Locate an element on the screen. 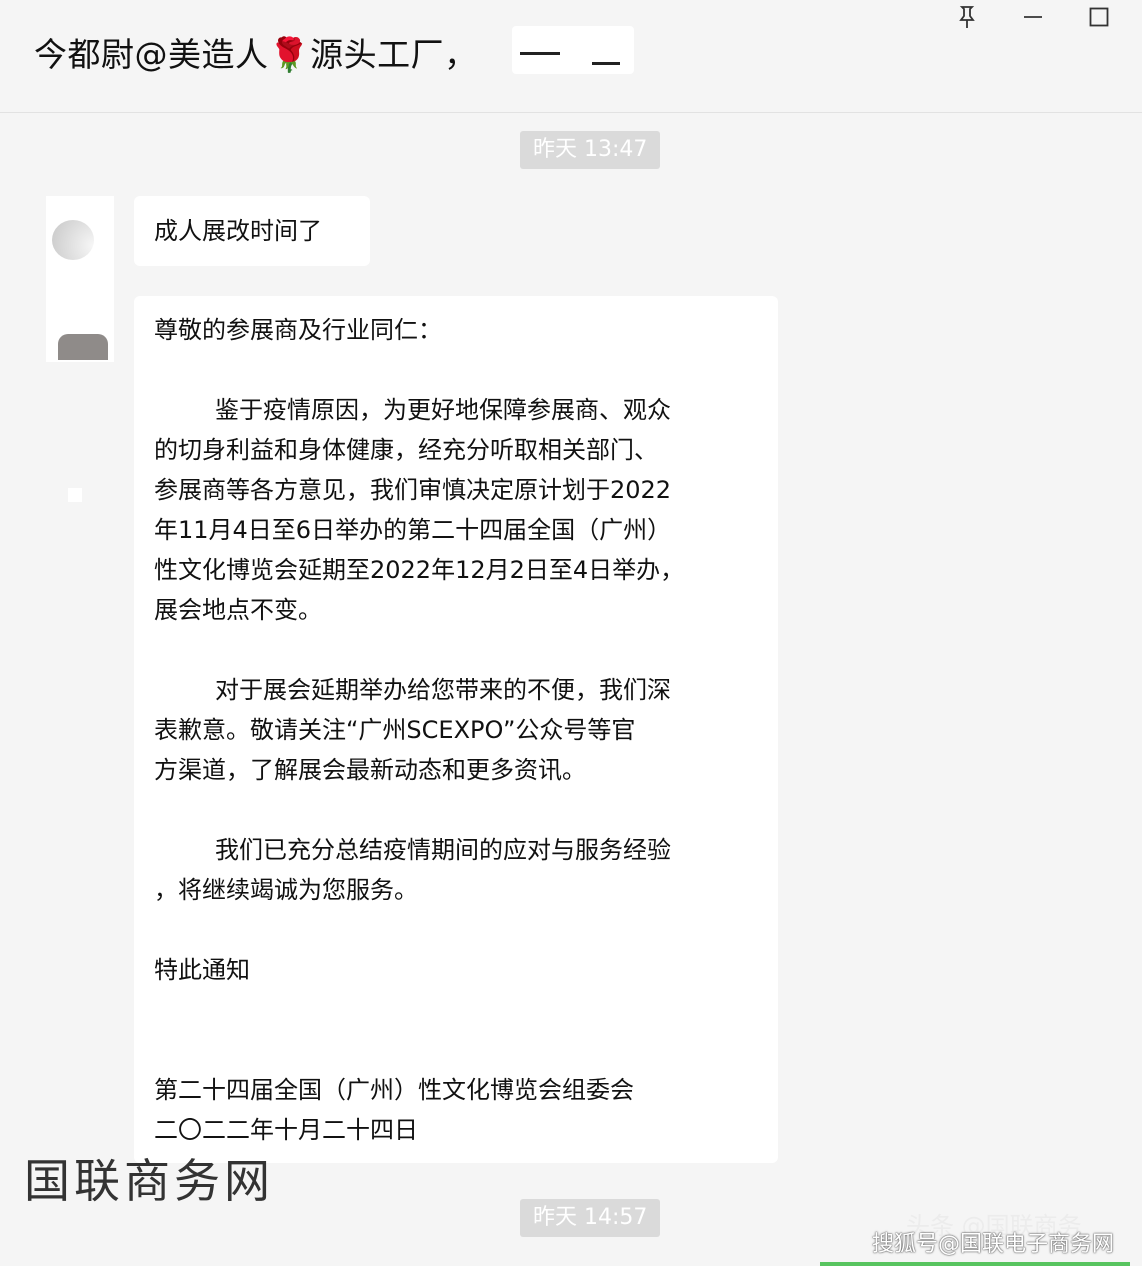 The image size is (1142, 1266). pin-button is located at coordinates (967, 17).